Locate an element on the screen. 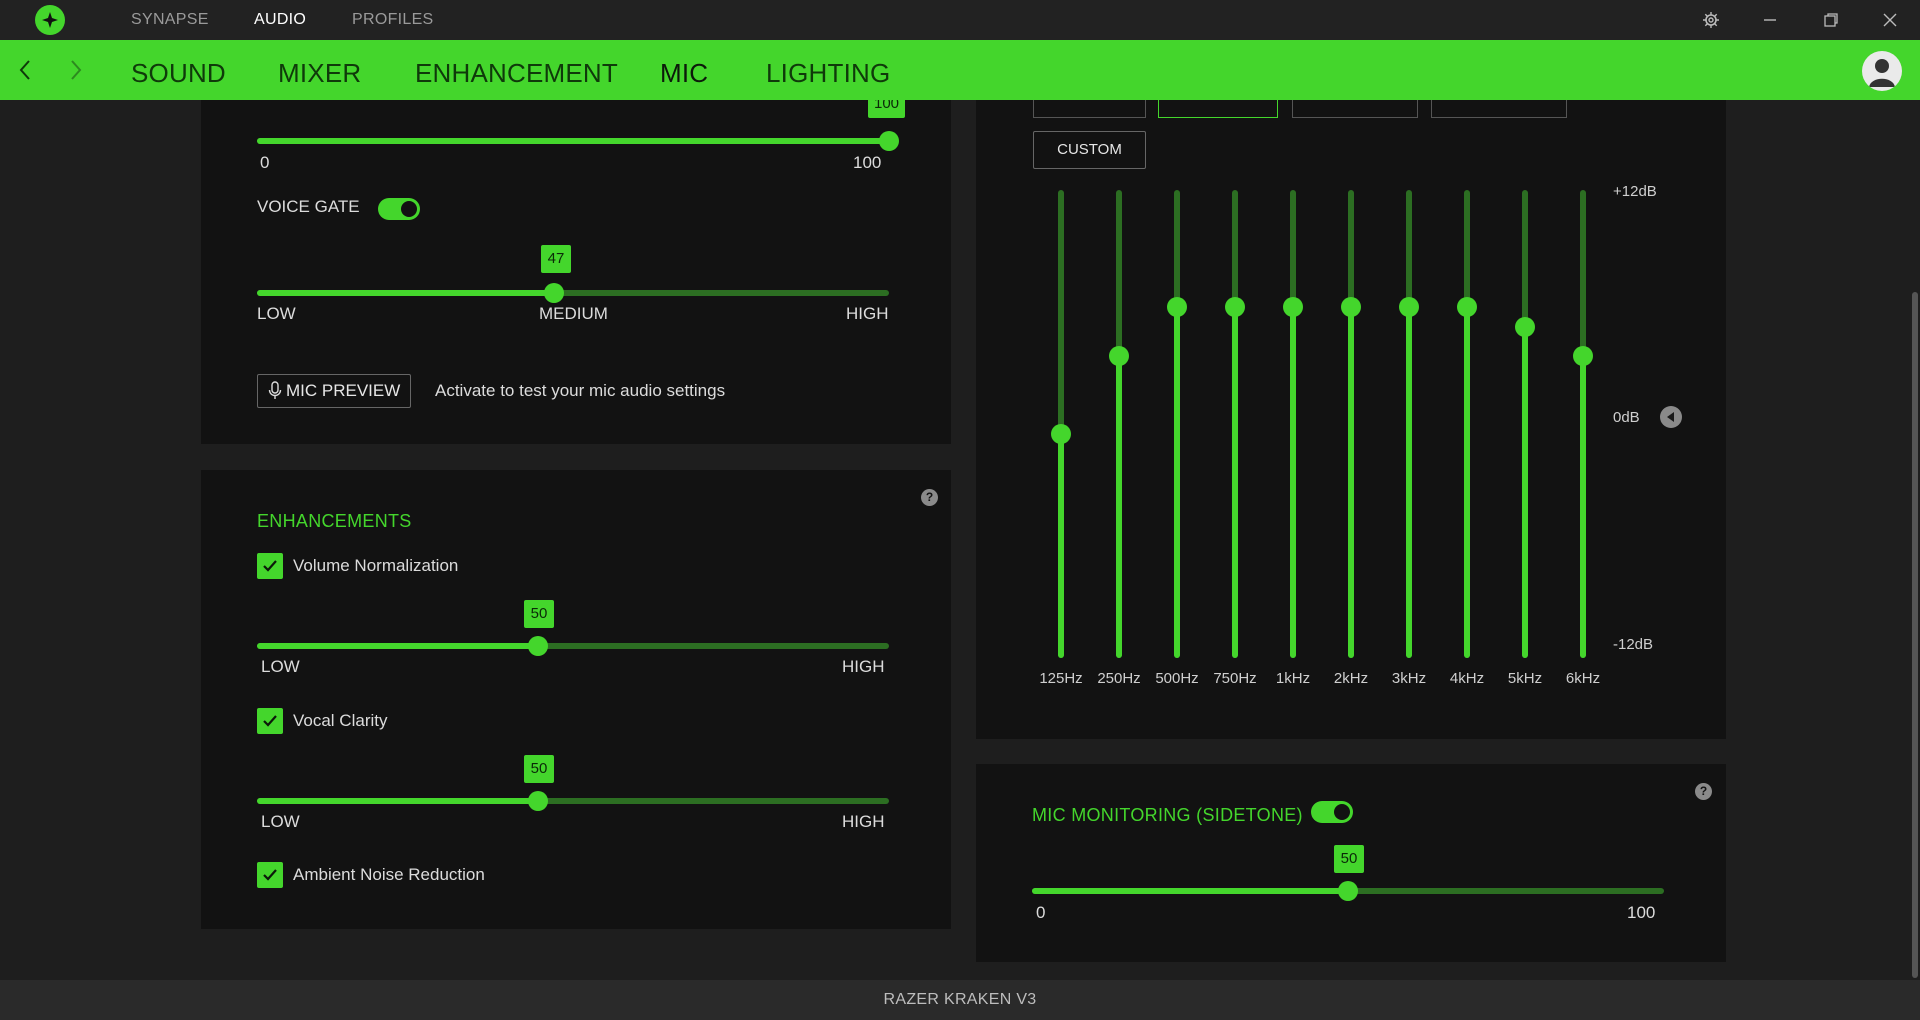 Image resolution: width=1920 pixels, height=1020 pixels. mic-monitoring-toggle-knob is located at coordinates (1342, 812).